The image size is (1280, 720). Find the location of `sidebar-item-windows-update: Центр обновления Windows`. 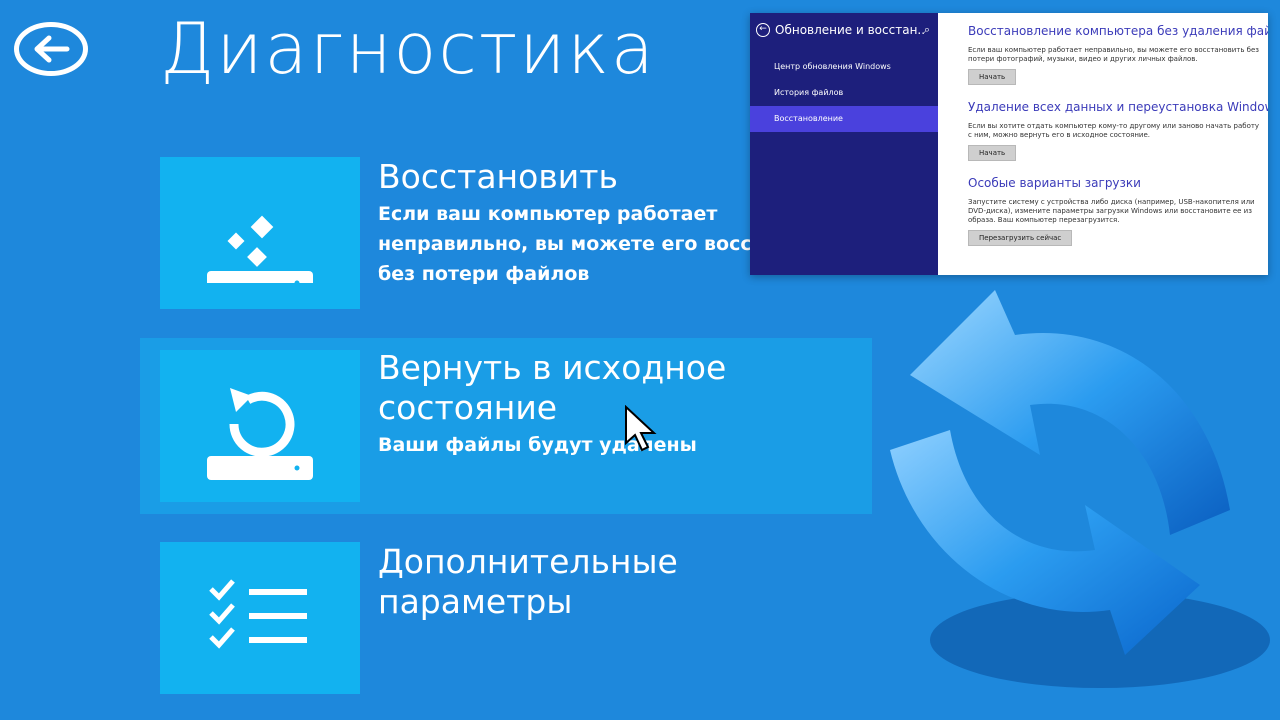

sidebar-item-windows-update: Центр обновления Windows is located at coordinates (844, 67).